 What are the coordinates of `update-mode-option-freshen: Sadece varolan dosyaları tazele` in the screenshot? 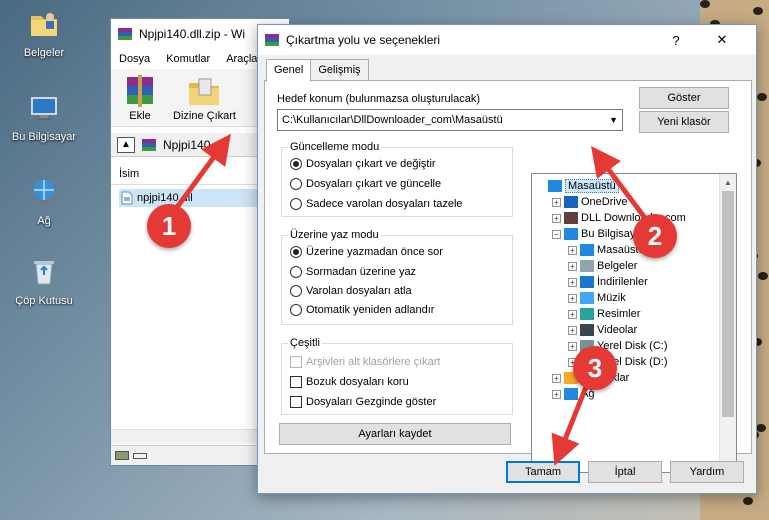 It's located at (376, 204).